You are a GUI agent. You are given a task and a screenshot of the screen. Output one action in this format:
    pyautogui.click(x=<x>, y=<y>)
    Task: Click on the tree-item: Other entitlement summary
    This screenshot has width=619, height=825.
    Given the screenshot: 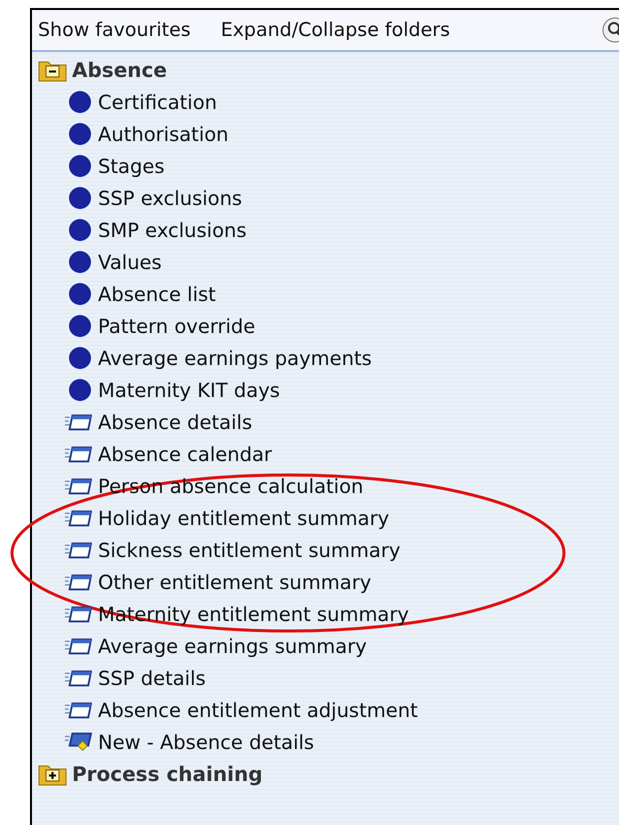 What is the action you would take?
    pyautogui.click(x=235, y=582)
    